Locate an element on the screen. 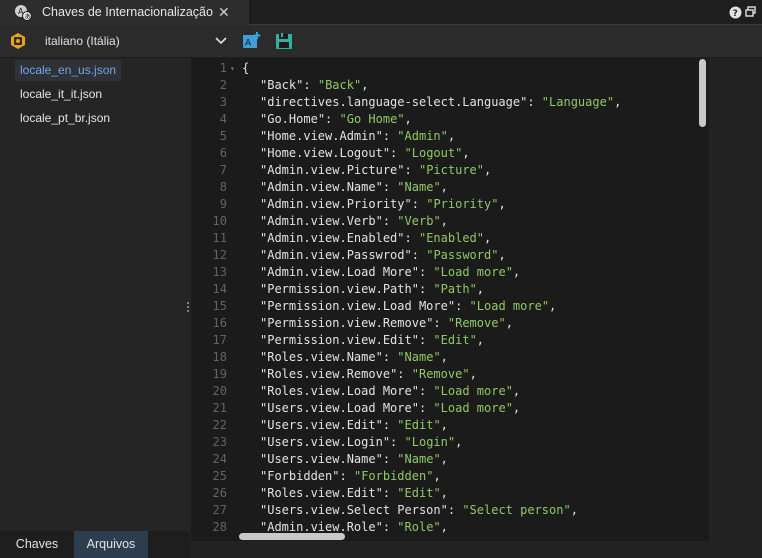  line-number: 20 is located at coordinates (219, 391).